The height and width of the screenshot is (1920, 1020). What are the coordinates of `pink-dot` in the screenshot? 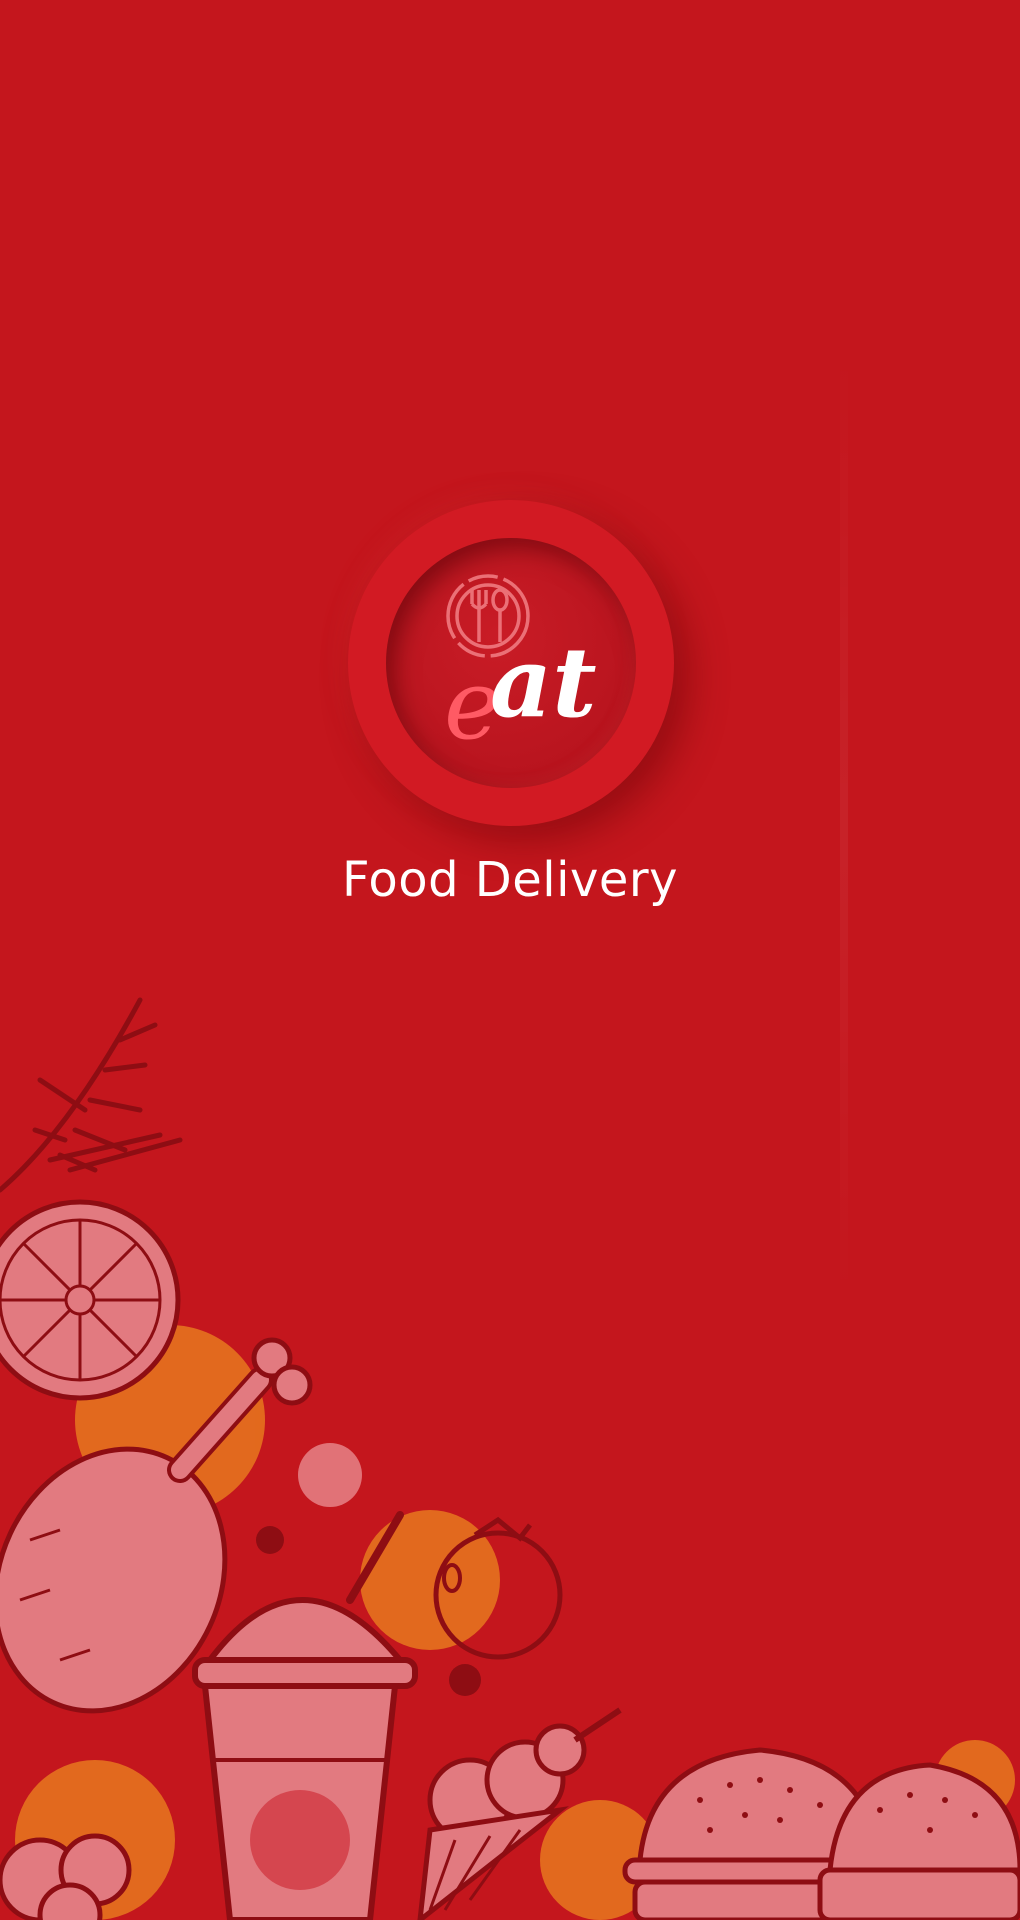 It's located at (330, 1475).